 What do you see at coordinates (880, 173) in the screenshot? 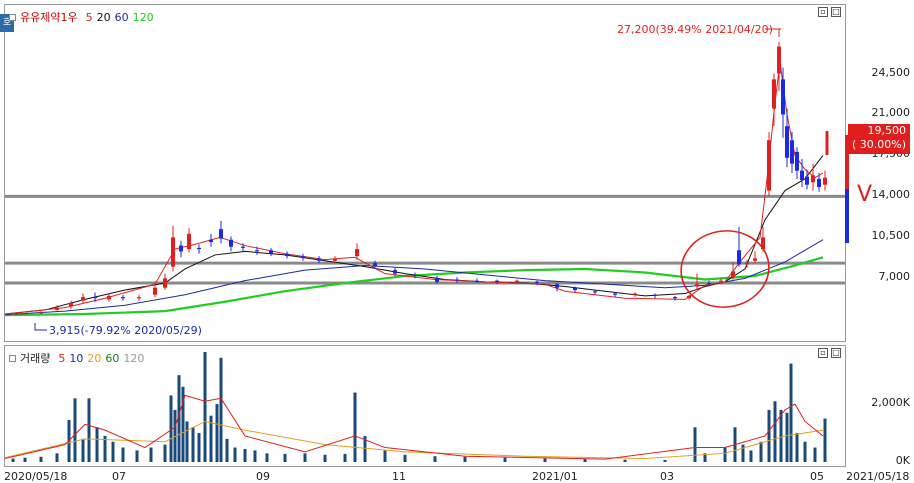
I see `price-axis: 24,50021,00017,50014,00010,5007,000` at bounding box center [880, 173].